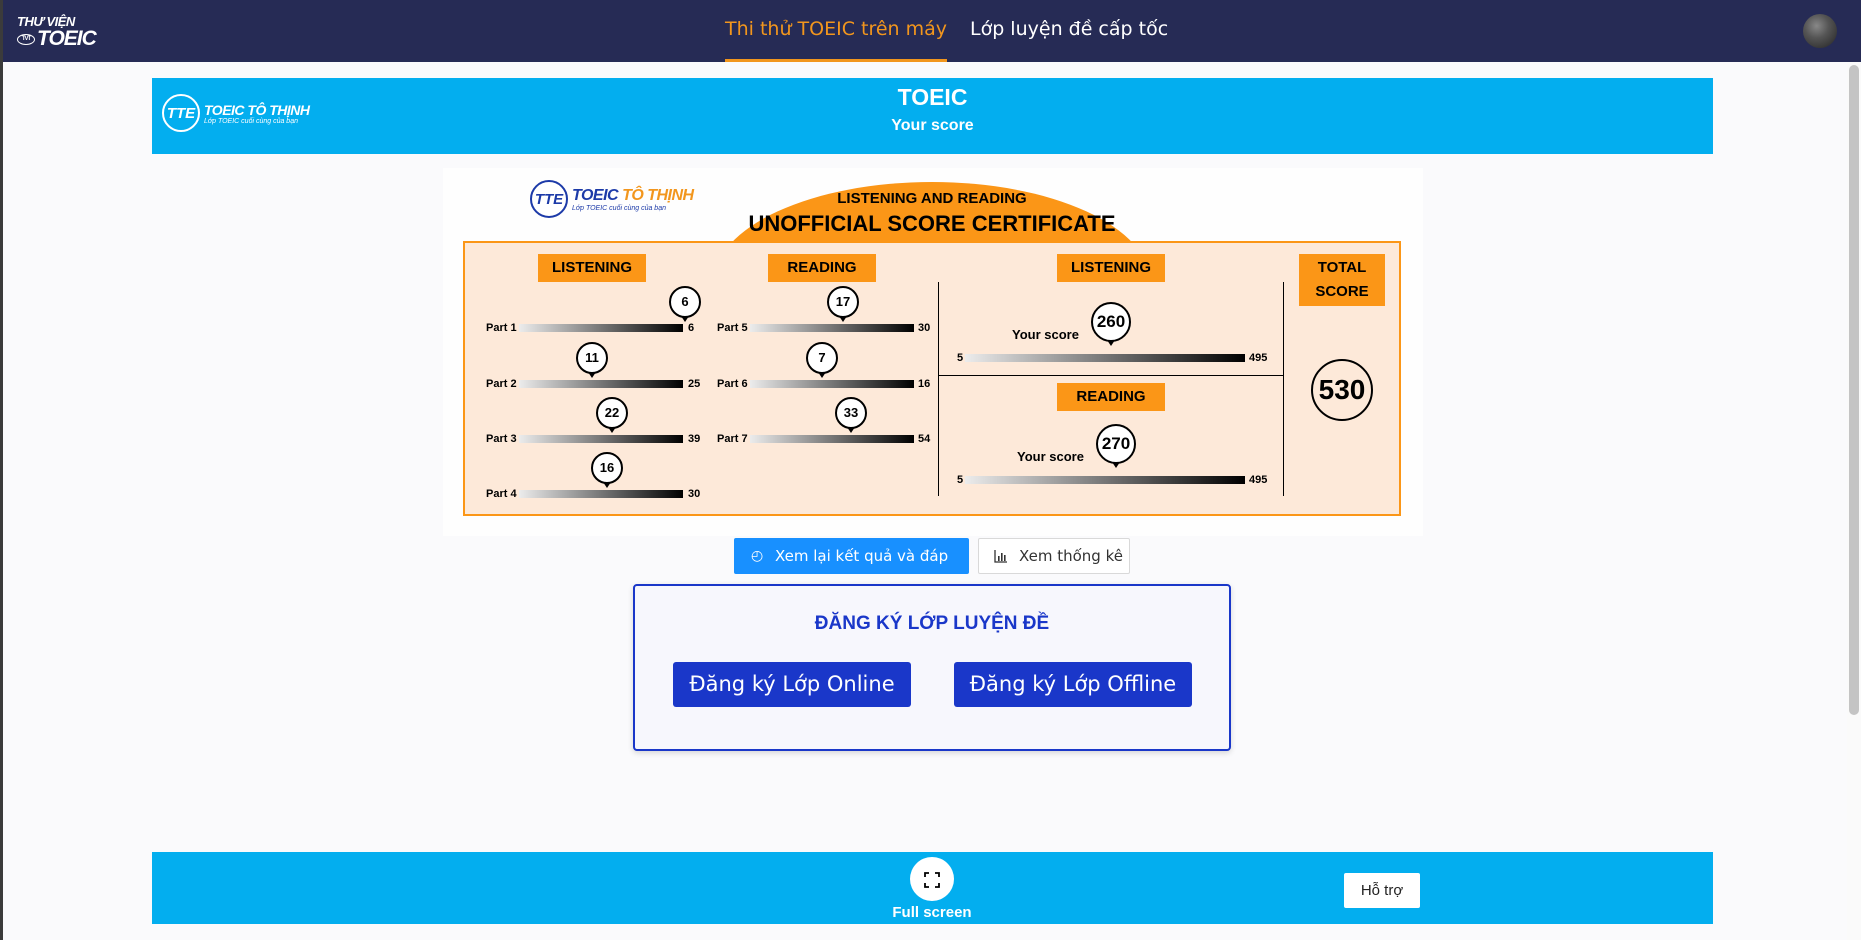 This screenshot has width=1861, height=940. Describe the element at coordinates (1111, 268) in the screenshot. I see `listening-summary-tag: LISTENING` at that location.